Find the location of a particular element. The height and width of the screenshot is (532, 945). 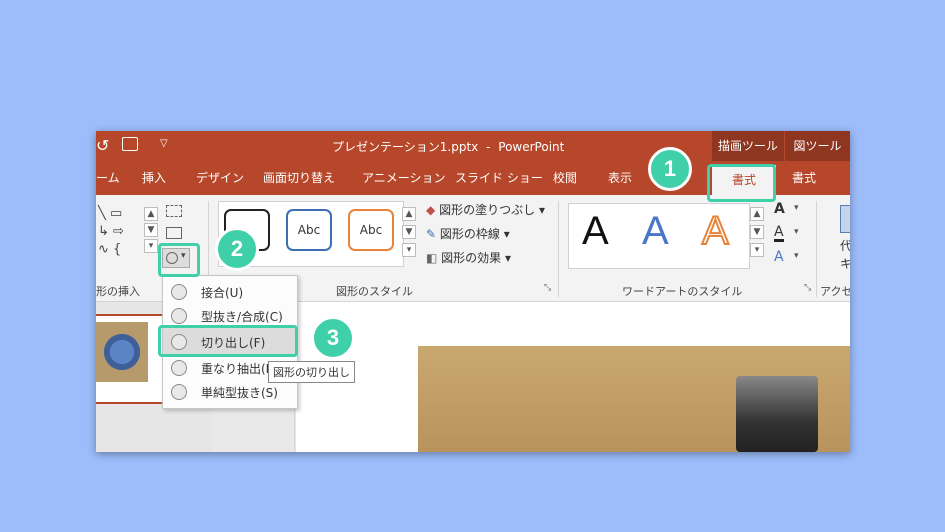

present-from-start-icon is located at coordinates (130, 144).